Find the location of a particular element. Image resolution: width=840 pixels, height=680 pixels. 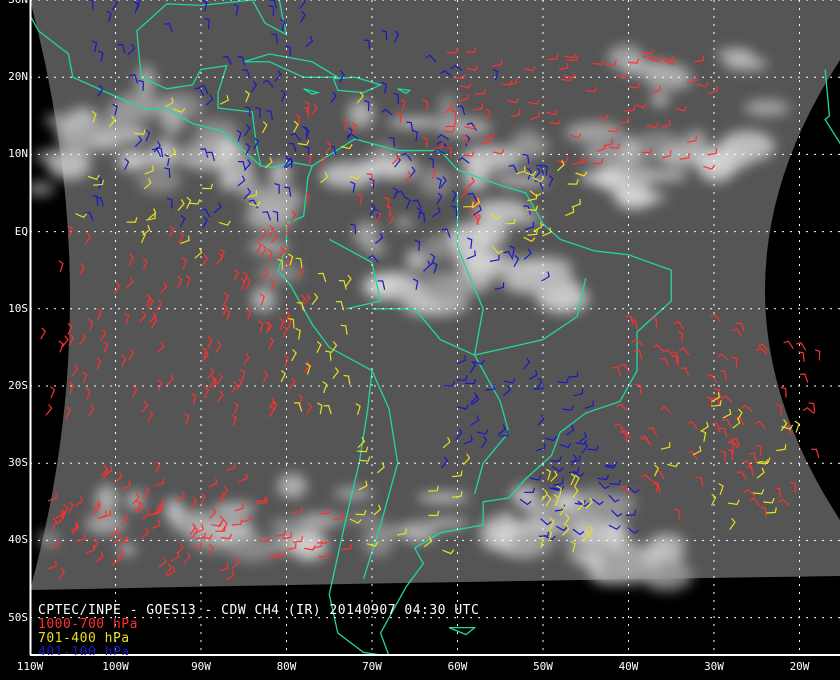

legend-low-level: 1000-700 hPa is located at coordinates (88, 624).